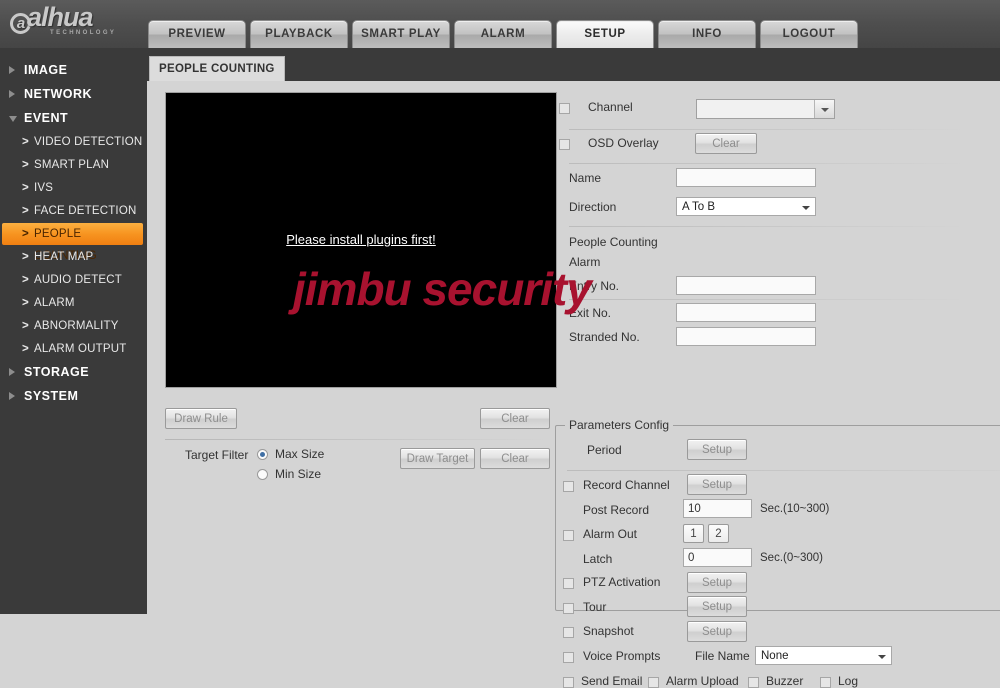 The image size is (1000, 688). Describe the element at coordinates (564, 108) in the screenshot. I see `channel-checkbox` at that location.